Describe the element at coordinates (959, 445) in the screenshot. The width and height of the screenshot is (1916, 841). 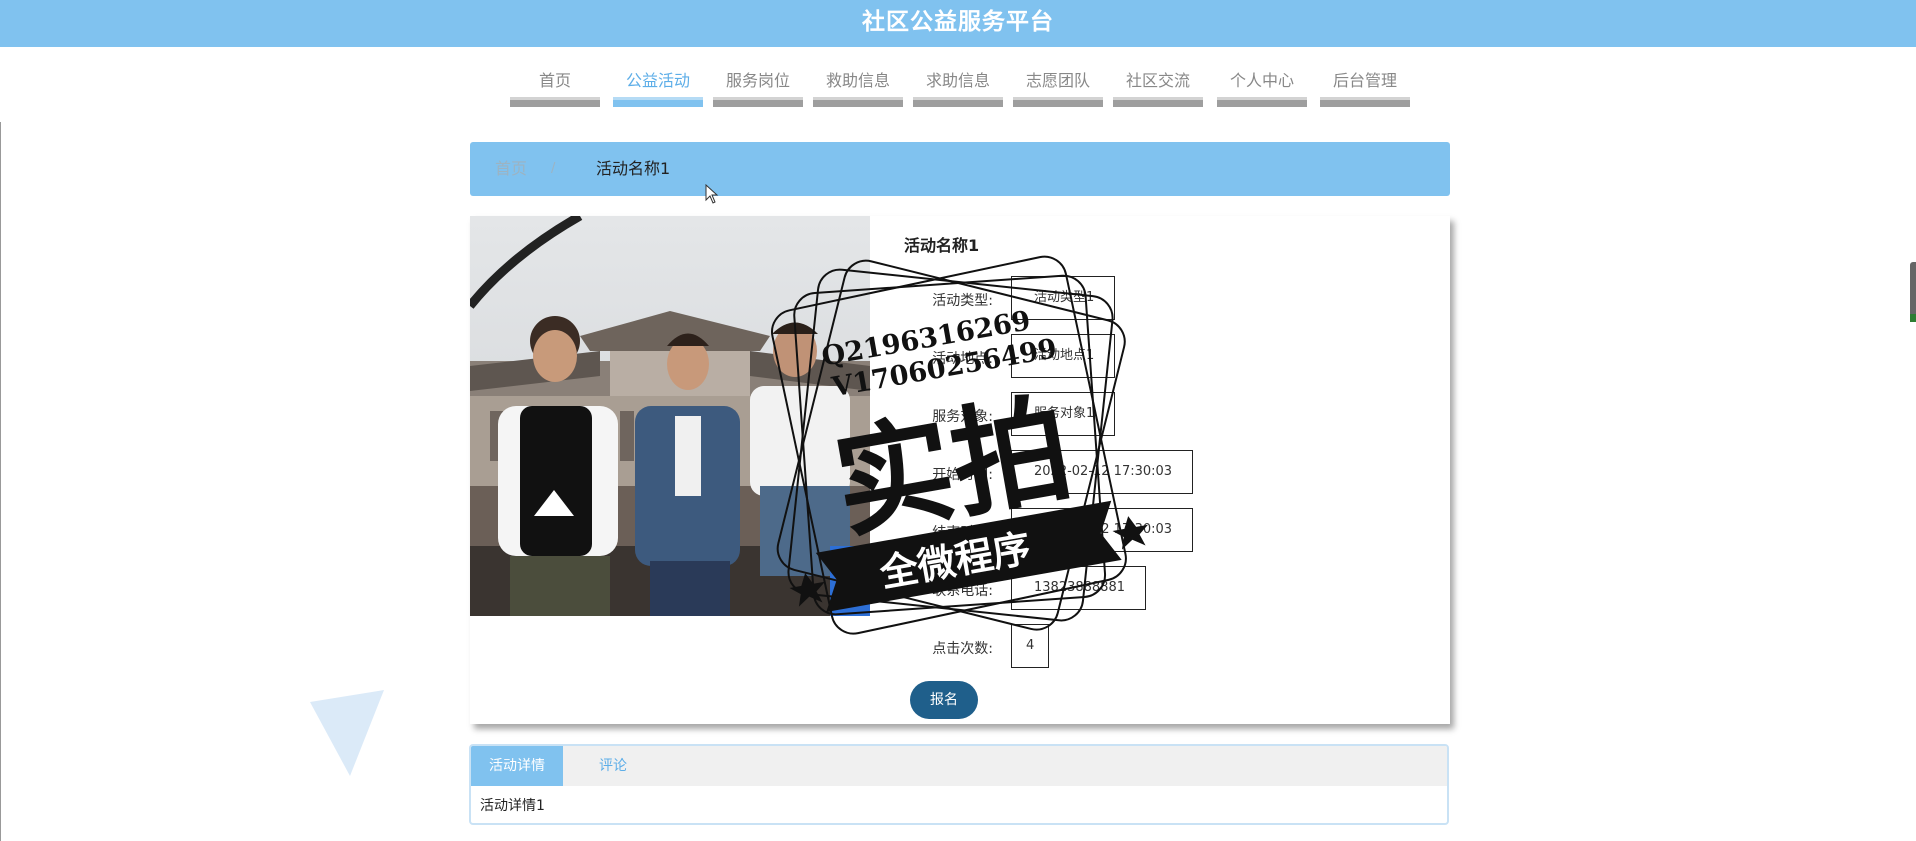
I see `watermark-stamp: Q2196316269 V17060256499 实拍 全微程序` at that location.